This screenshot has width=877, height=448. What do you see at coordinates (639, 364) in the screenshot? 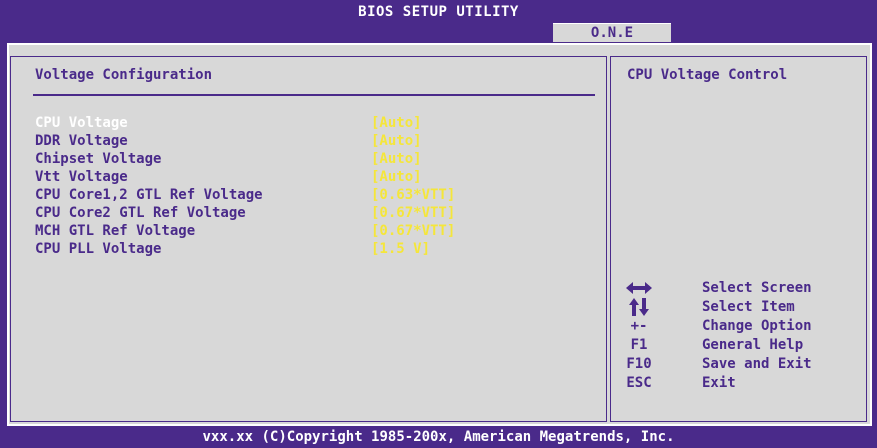
I see `legend-key: F10` at bounding box center [639, 364].